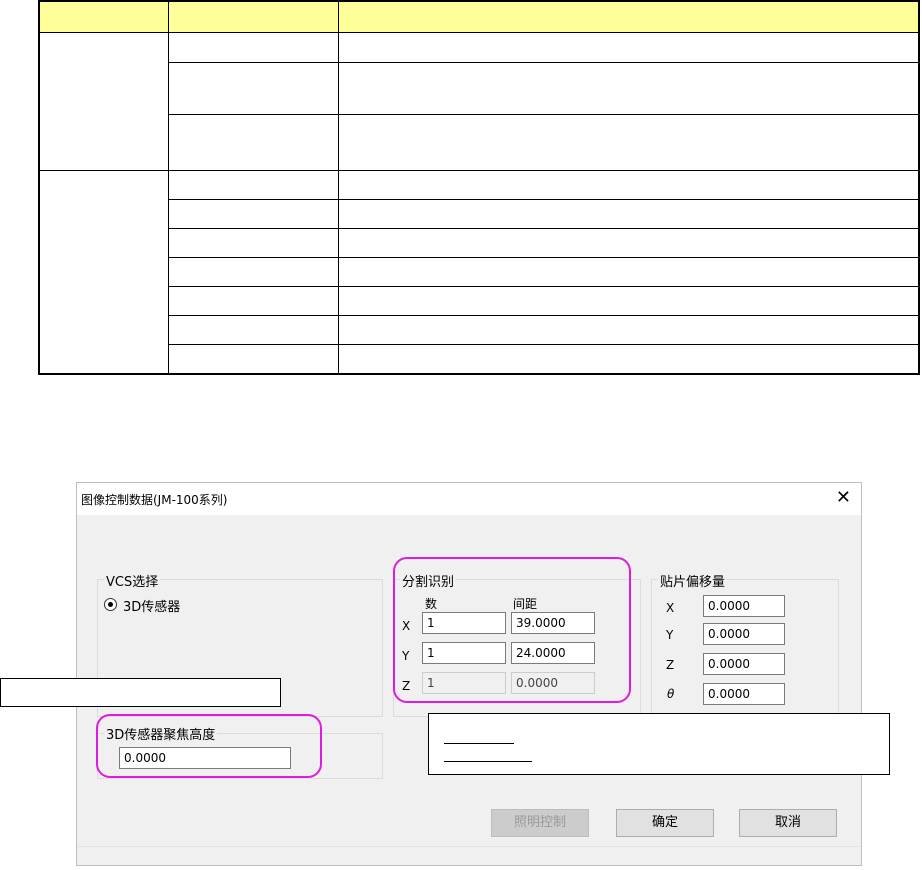 This screenshot has width=922, height=870. Describe the element at coordinates (512, 630) in the screenshot. I see `split-recognition-highlight` at that location.